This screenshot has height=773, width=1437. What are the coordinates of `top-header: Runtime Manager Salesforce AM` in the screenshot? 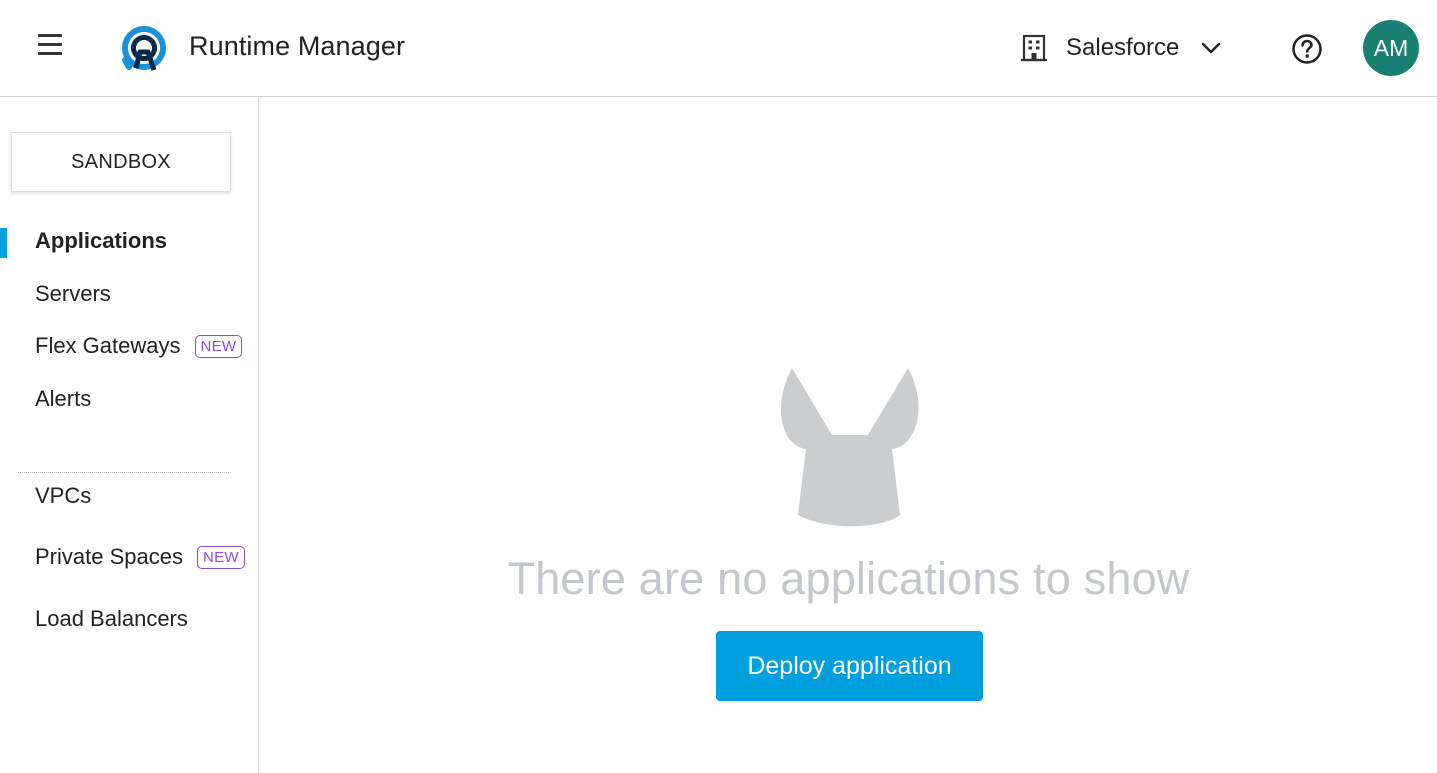 It's located at (718, 48).